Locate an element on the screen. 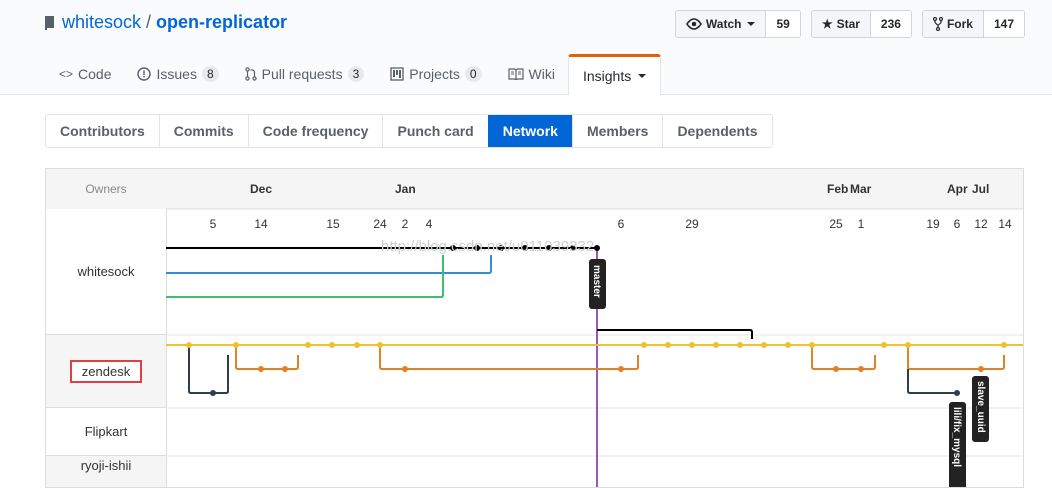  pull-request-icon is located at coordinates (250, 74).